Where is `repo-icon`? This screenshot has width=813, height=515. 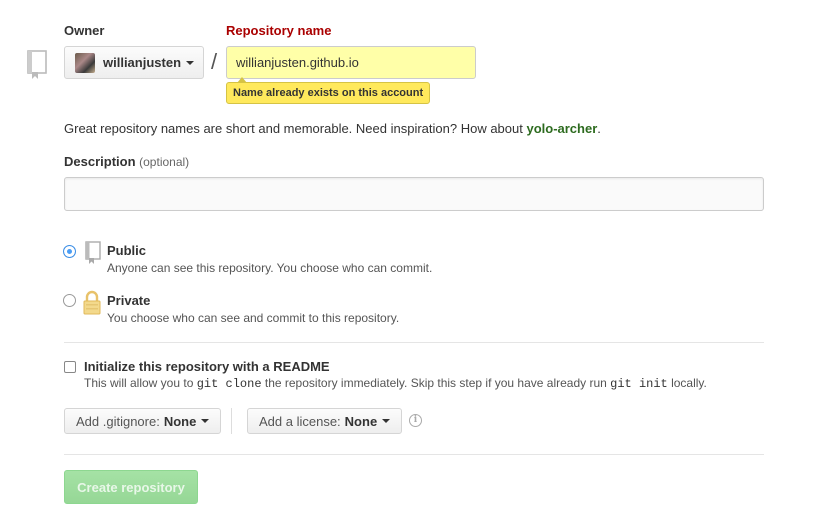 repo-icon is located at coordinates (37, 64).